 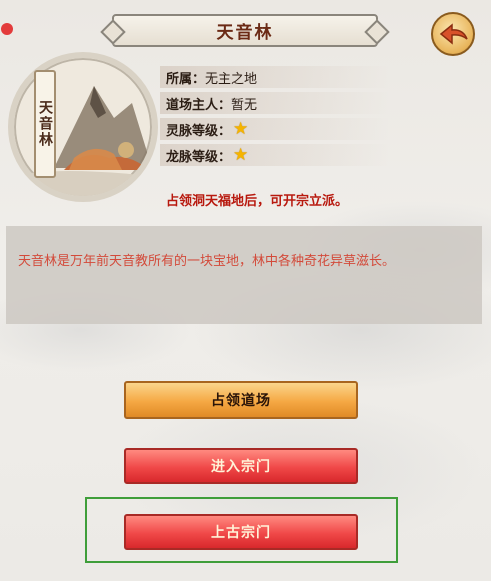 What do you see at coordinates (199, 157) in the screenshot?
I see `dragon-vein-label: 龙脉等级：` at bounding box center [199, 157].